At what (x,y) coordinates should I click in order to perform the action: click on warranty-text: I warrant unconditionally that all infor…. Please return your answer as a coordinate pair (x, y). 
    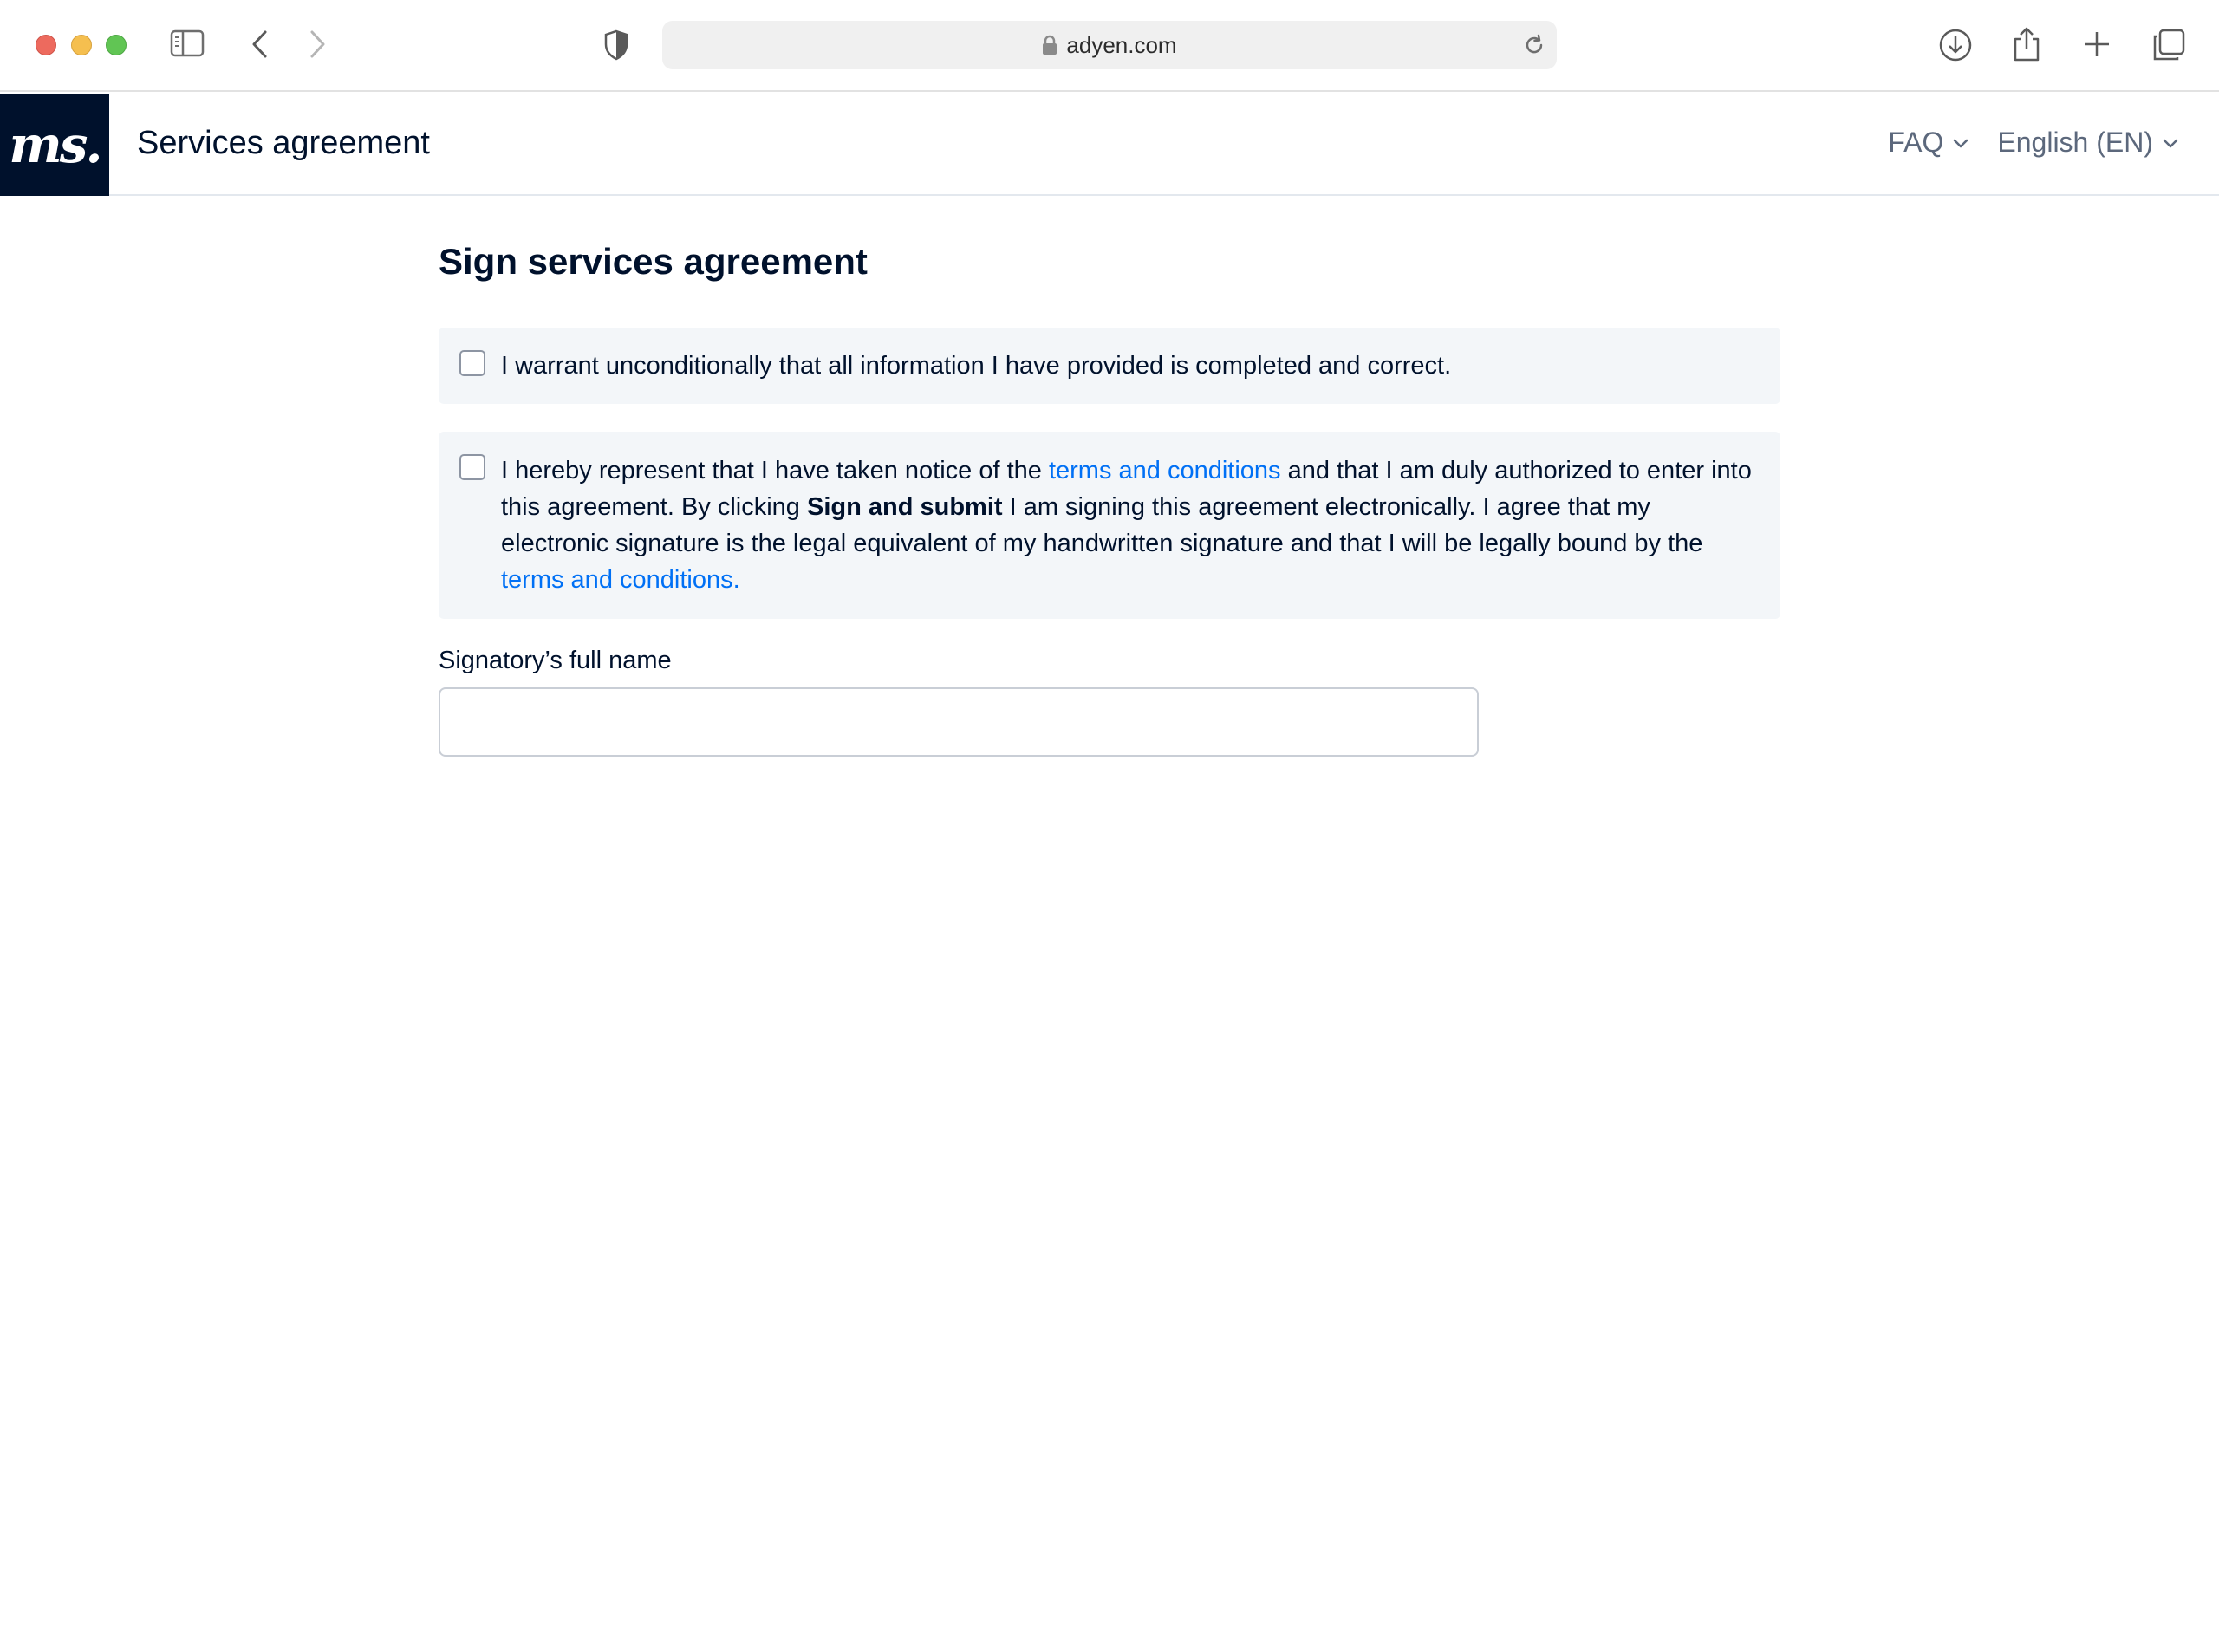
    Looking at the image, I should click on (977, 366).